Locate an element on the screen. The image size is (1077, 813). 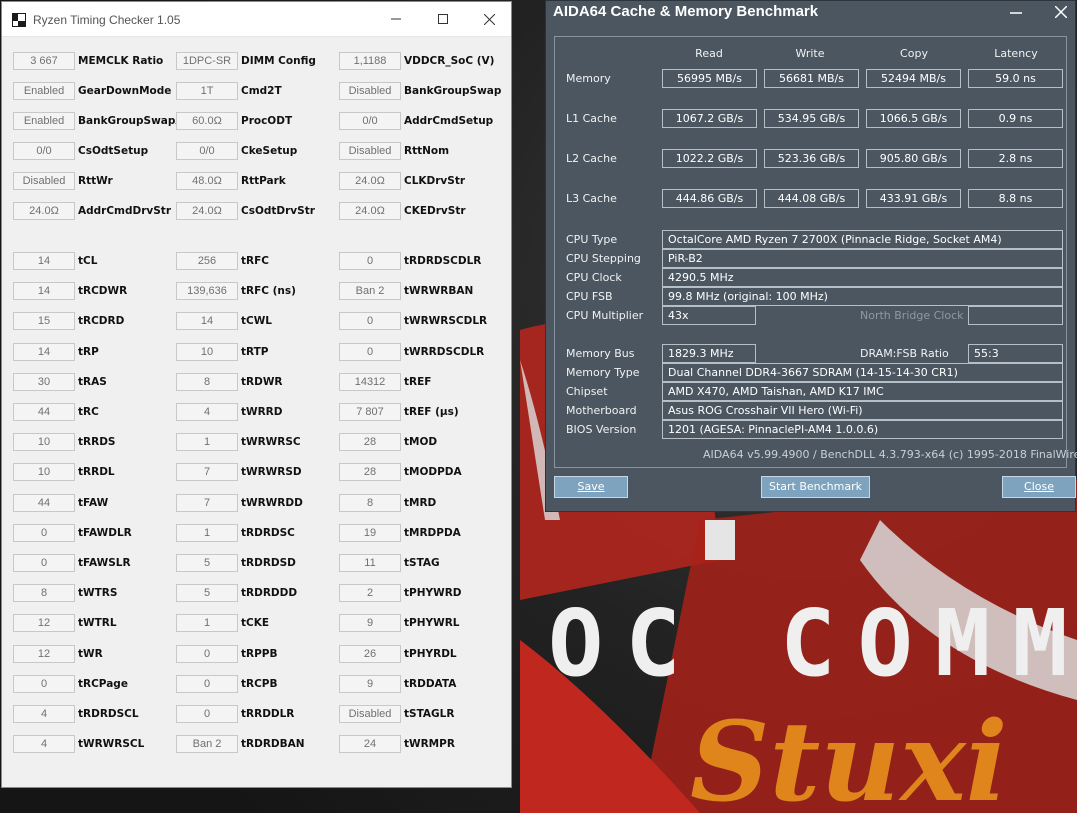
value-label: tMOD is located at coordinates (421, 442).